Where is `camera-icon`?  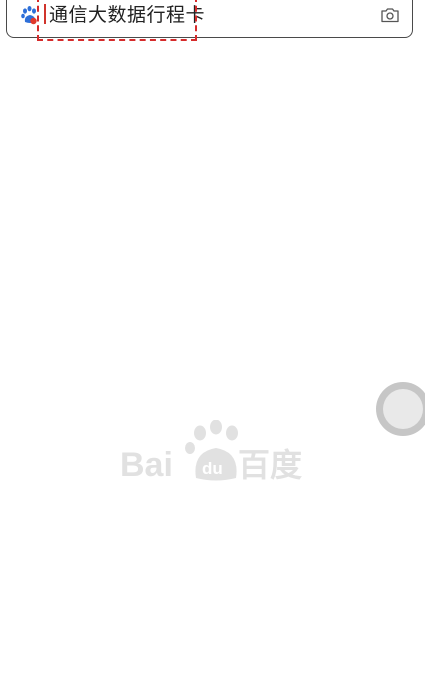 camera-icon is located at coordinates (390, 15).